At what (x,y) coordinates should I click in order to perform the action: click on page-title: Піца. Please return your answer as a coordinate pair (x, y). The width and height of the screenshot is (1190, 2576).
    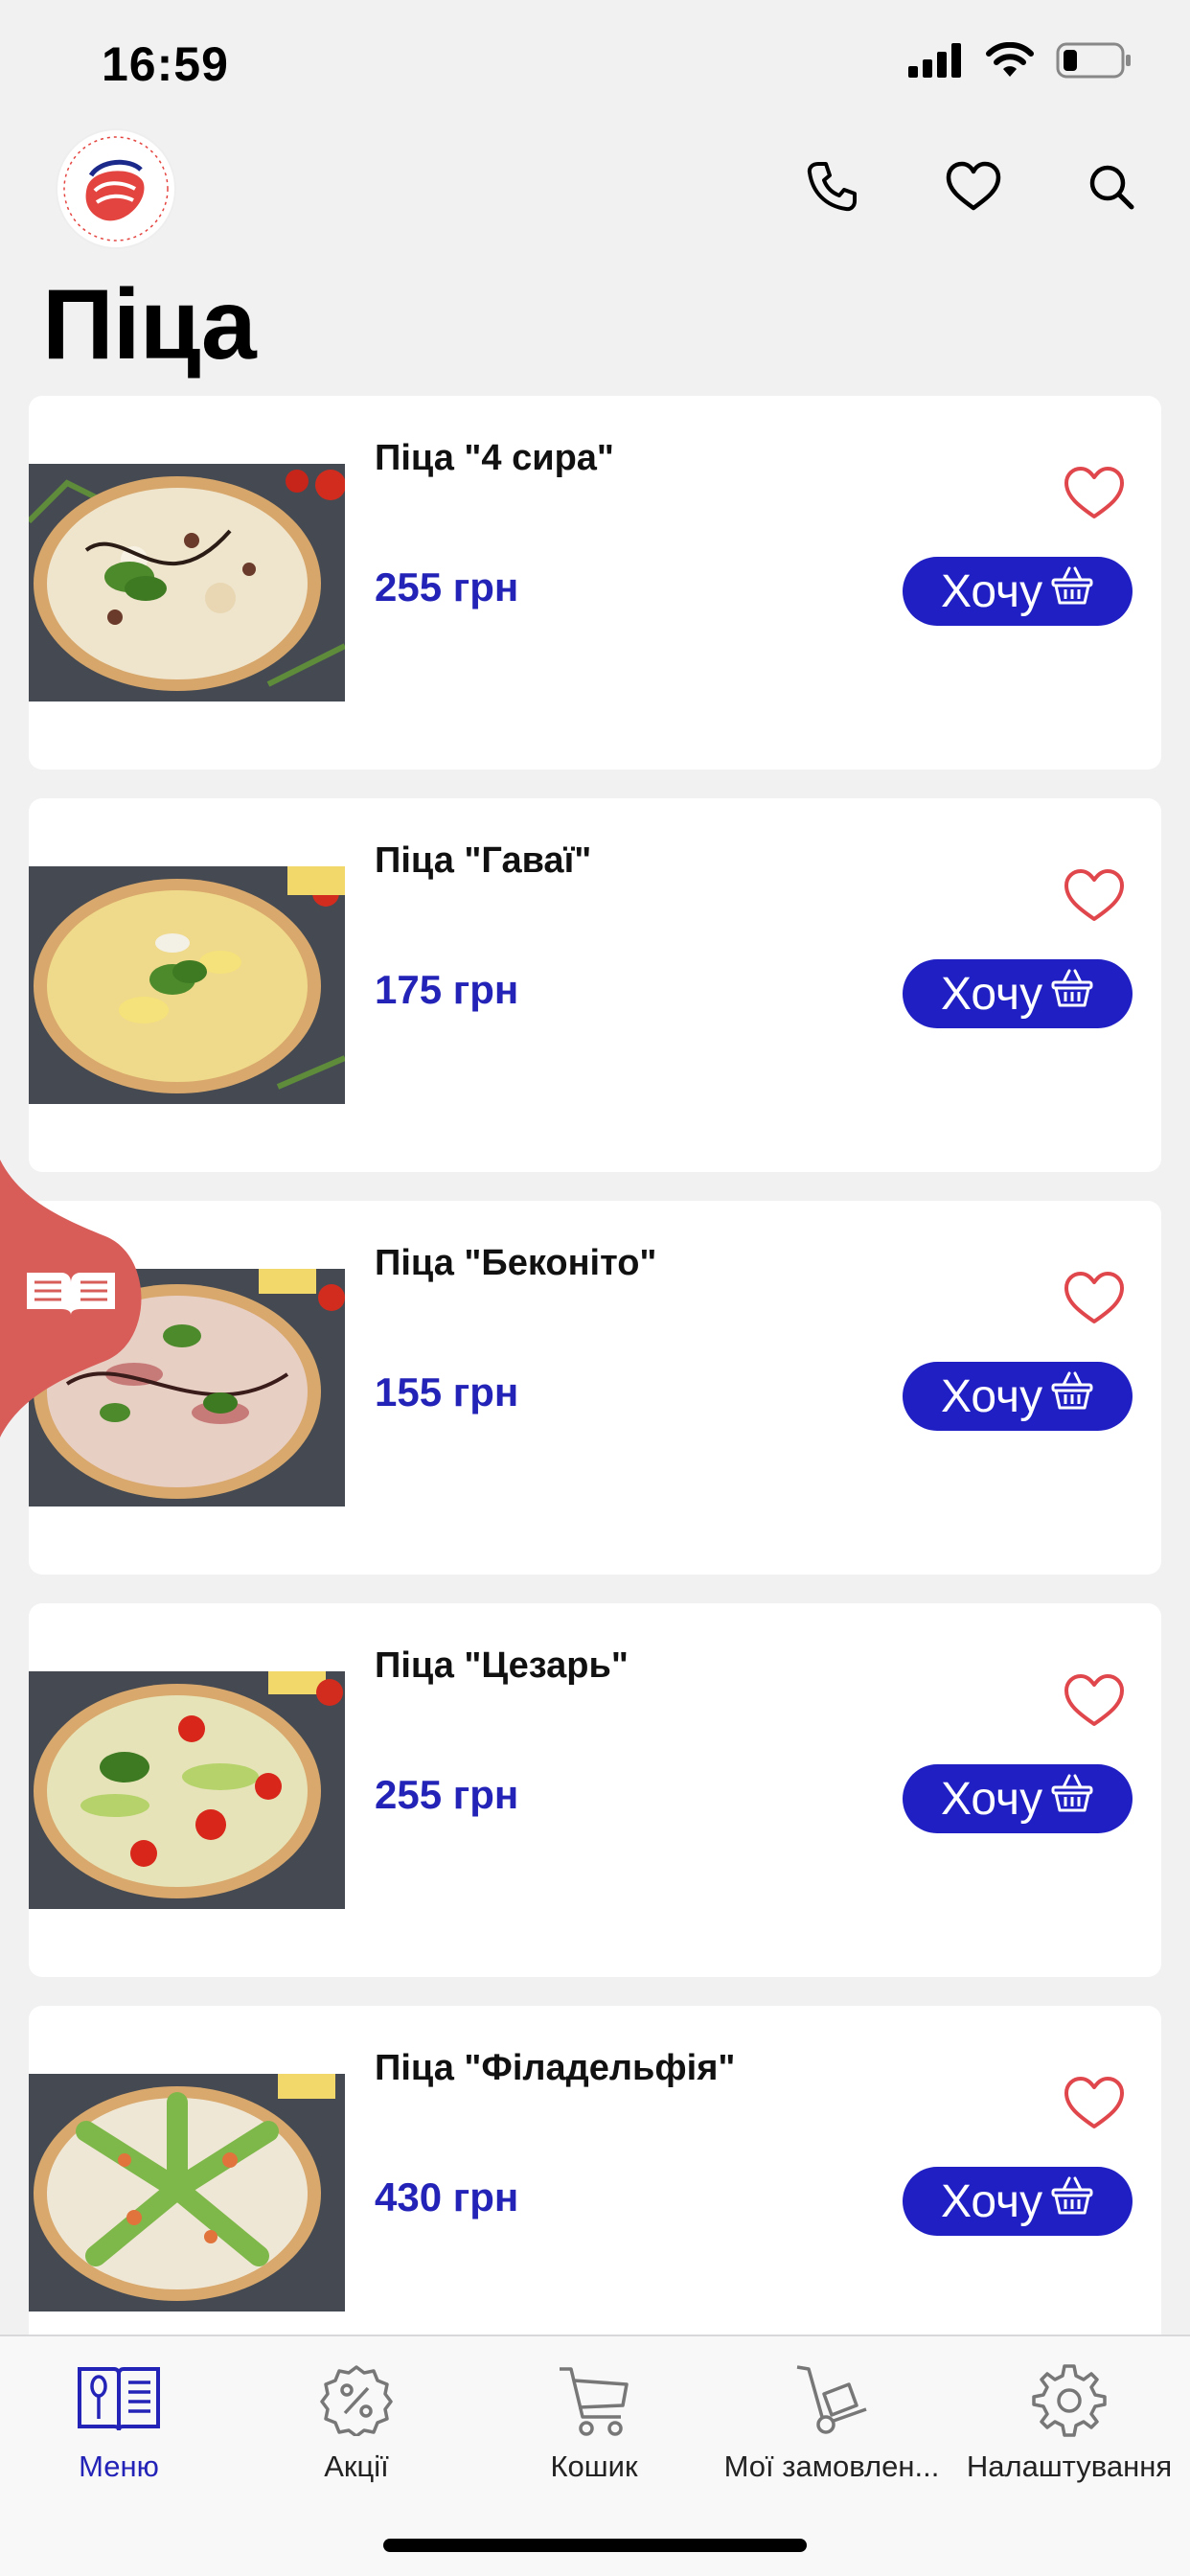
    Looking at the image, I should click on (150, 324).